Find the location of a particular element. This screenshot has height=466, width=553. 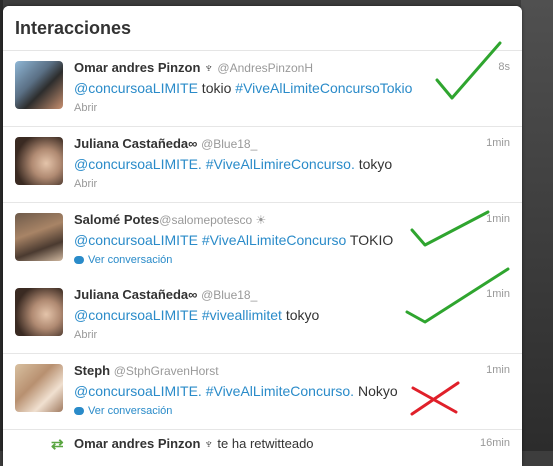

background-right is located at coordinates (537, 225).